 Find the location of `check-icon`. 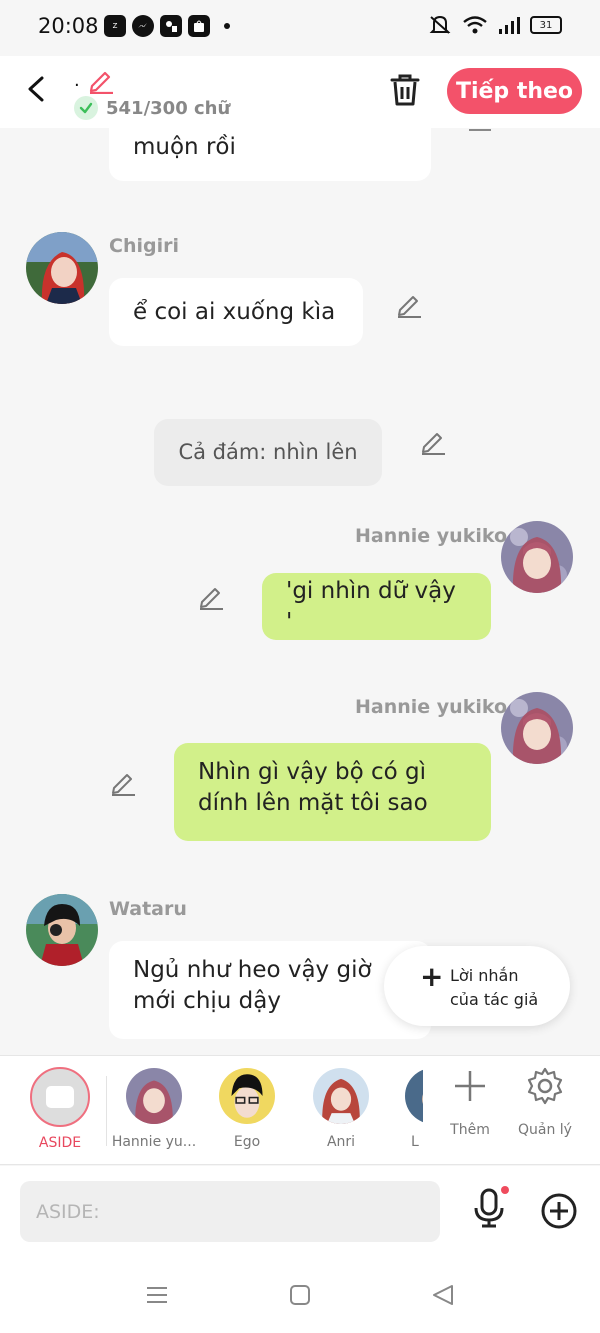

check-icon is located at coordinates (86, 108).